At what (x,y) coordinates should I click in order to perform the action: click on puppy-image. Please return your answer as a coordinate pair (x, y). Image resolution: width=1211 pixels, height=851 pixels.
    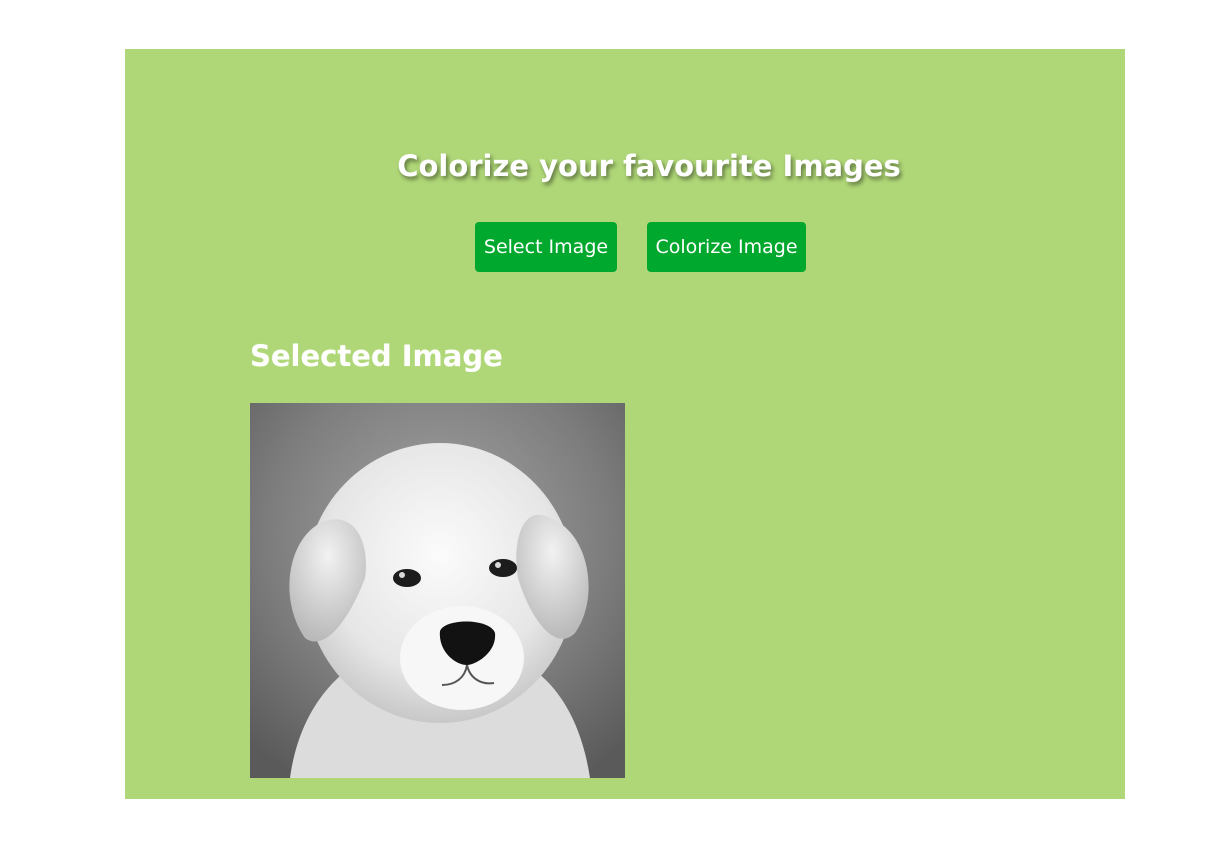
    Looking at the image, I should click on (437, 590).